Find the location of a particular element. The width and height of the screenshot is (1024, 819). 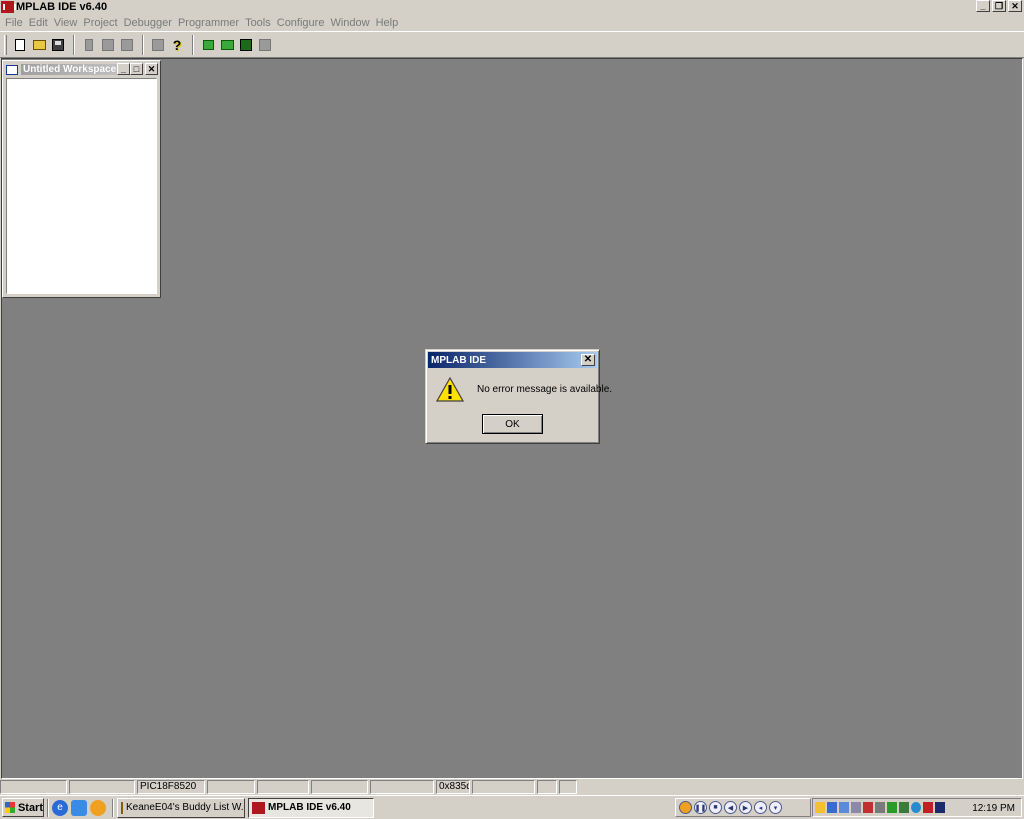

cut-icon is located at coordinates (89, 44).